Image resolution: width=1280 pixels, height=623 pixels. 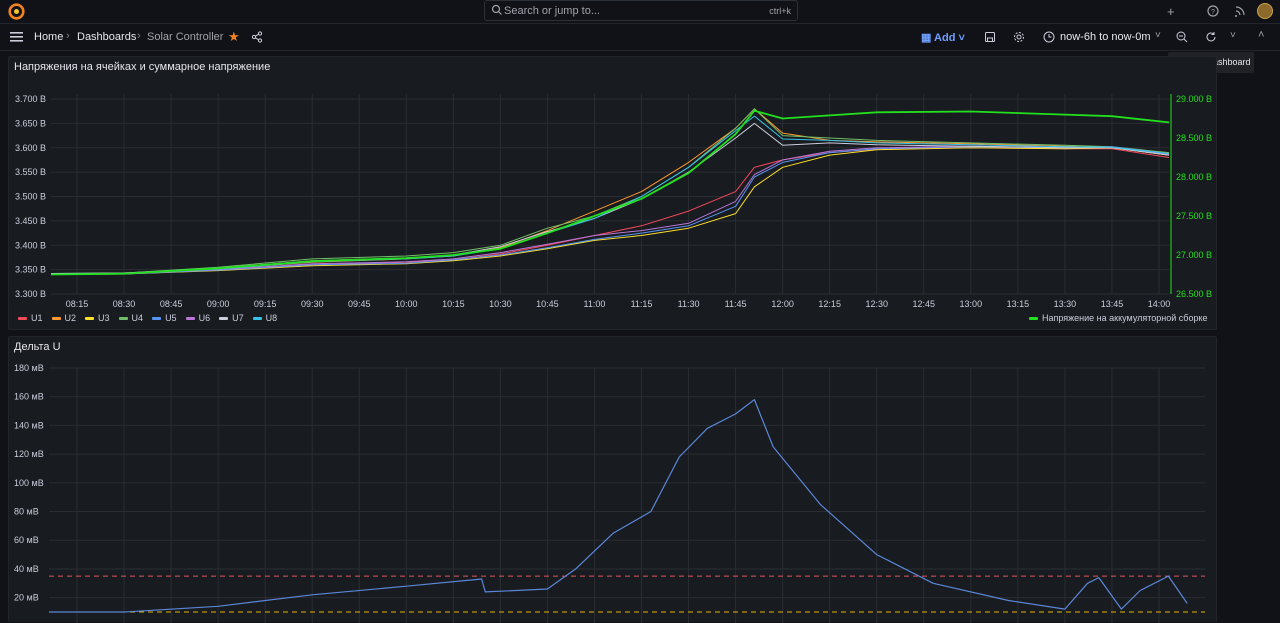 What do you see at coordinates (26, 512) in the screenshot?
I see `y-tick-label: 80 мВ` at bounding box center [26, 512].